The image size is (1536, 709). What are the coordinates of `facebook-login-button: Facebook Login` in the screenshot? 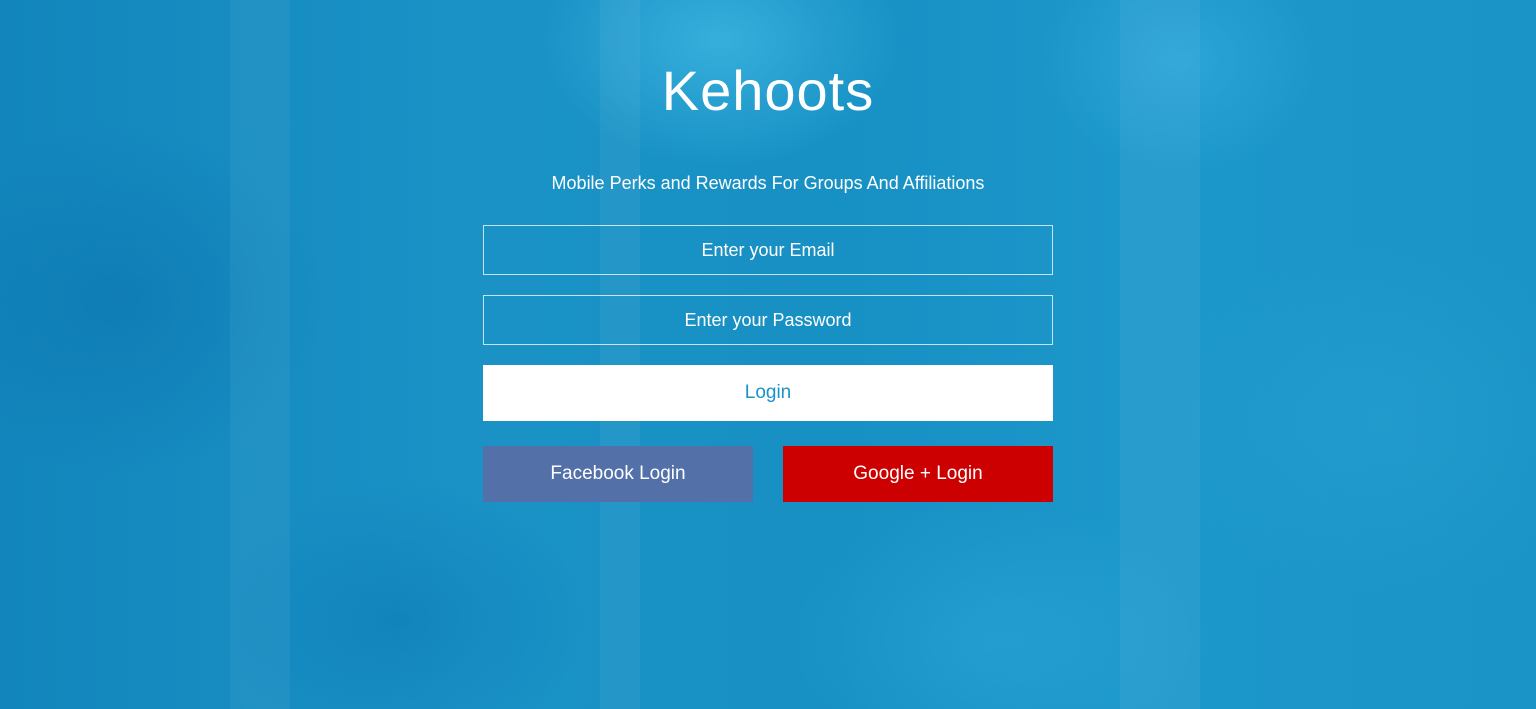 It's located at (618, 474).